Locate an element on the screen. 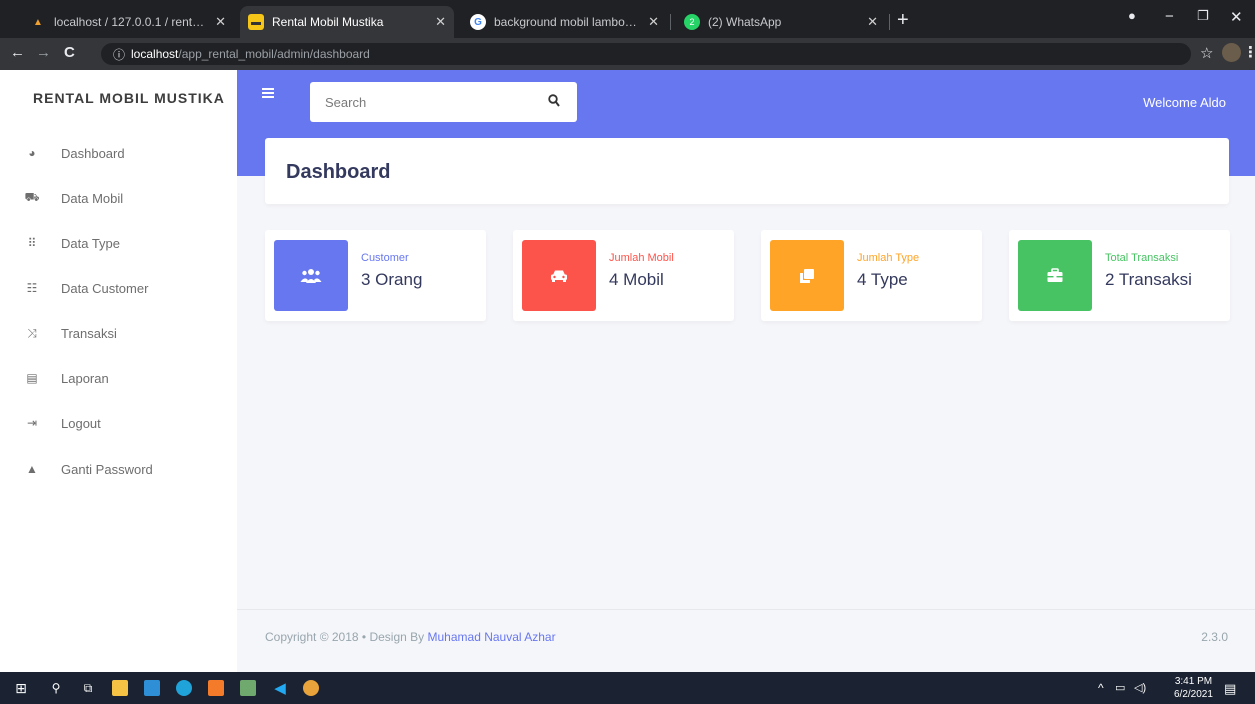 The width and height of the screenshot is (1255, 704). forward-icon: → is located at coordinates (43, 52).